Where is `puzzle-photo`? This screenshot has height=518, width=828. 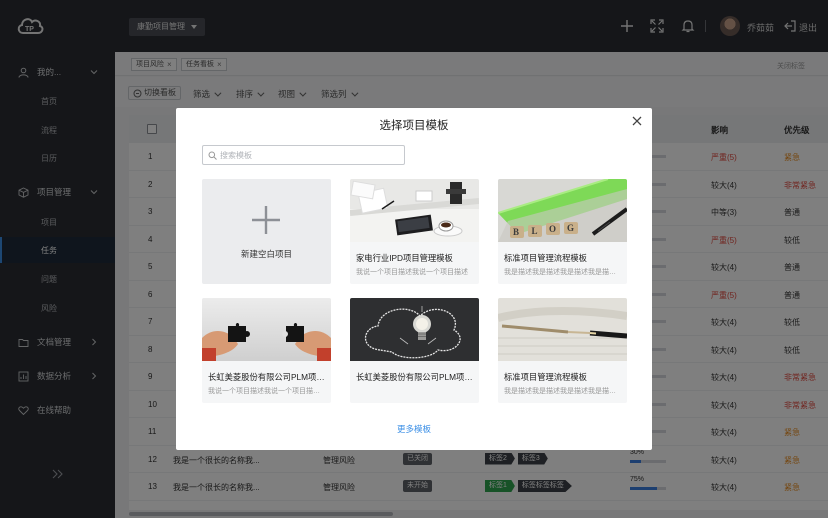
puzzle-photo is located at coordinates (266, 329).